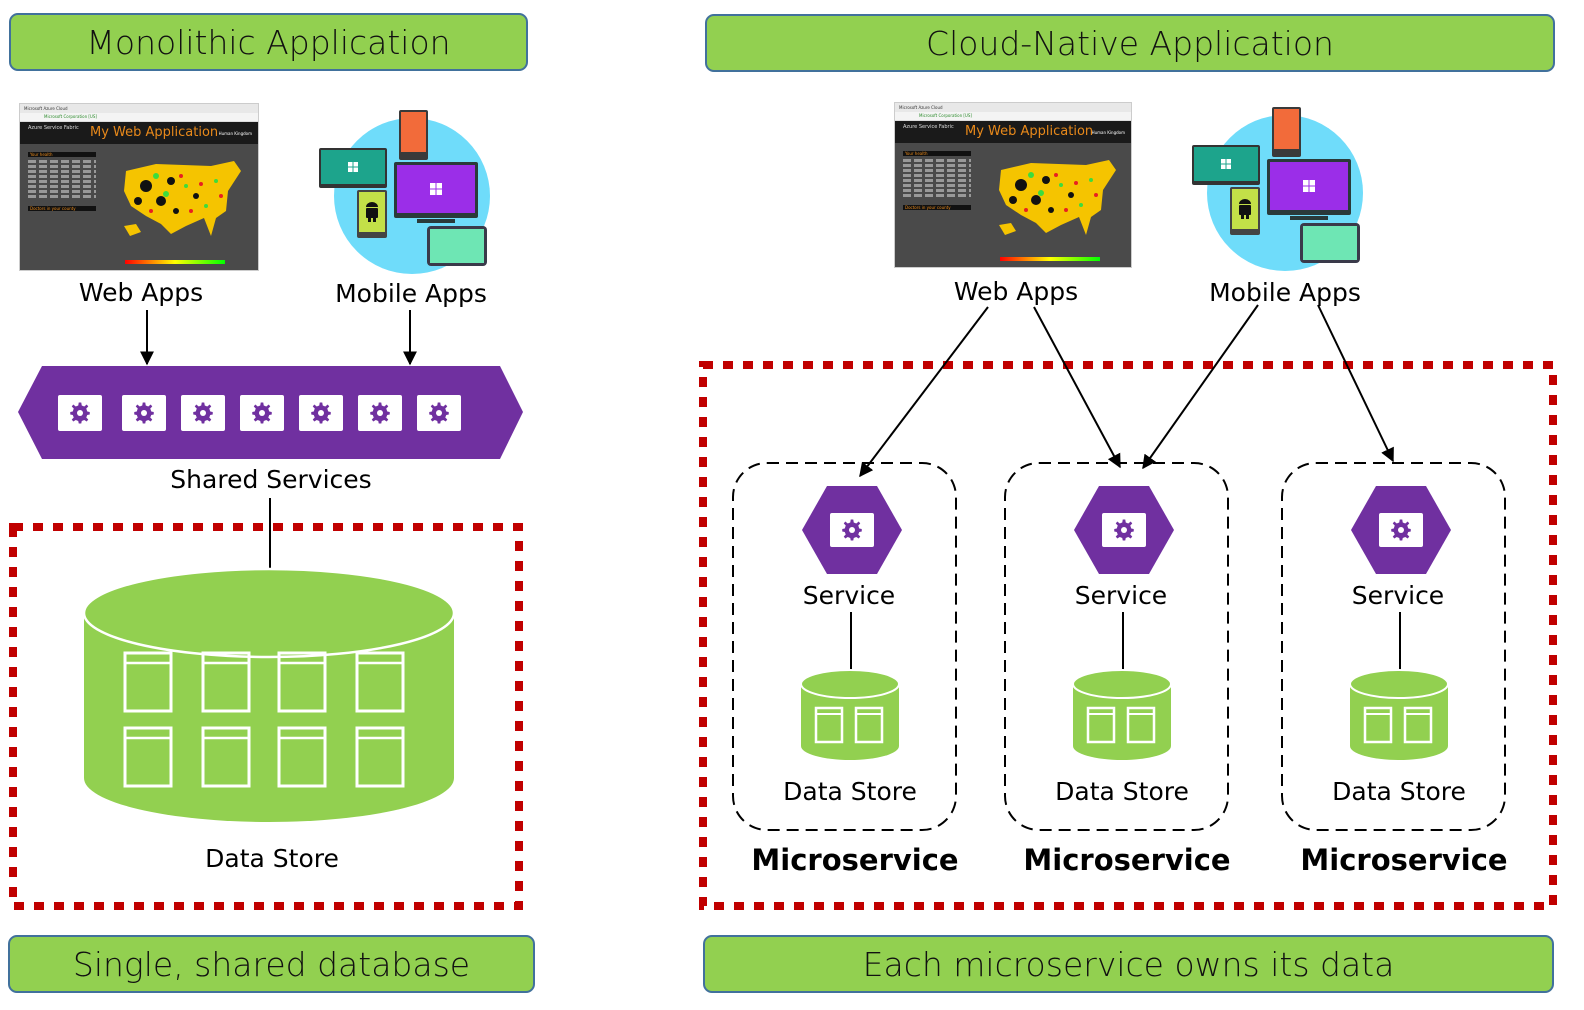 This screenshot has height=1010, width=1584. Describe the element at coordinates (404, 192) in the screenshot. I see `mobile-devices-illustration-left` at that location.